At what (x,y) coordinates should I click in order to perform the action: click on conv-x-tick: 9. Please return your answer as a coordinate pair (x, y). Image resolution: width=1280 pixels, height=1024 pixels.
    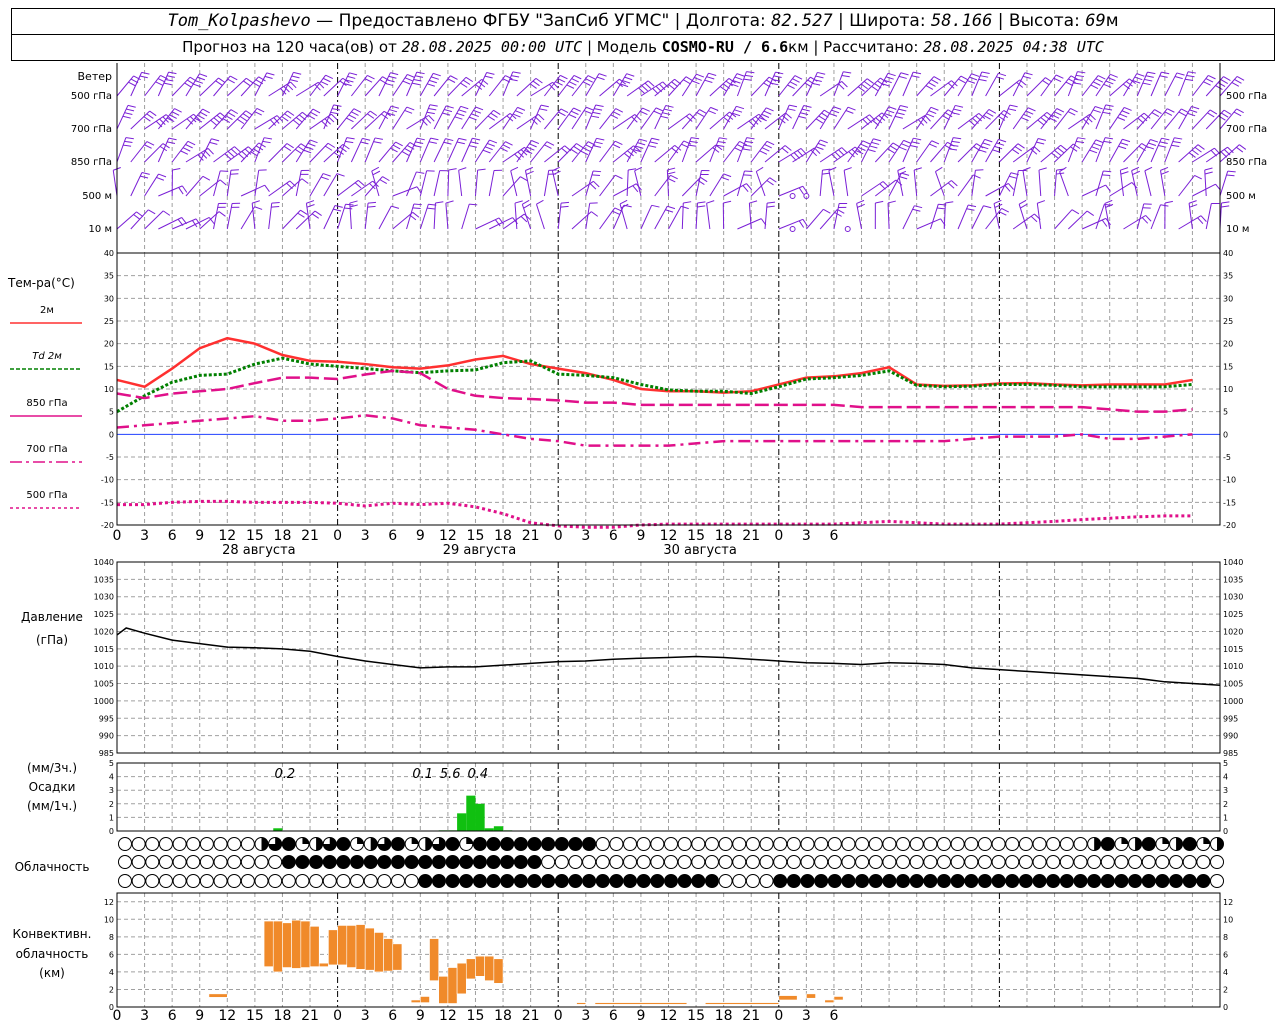
    Looking at the image, I should click on (420, 1016).